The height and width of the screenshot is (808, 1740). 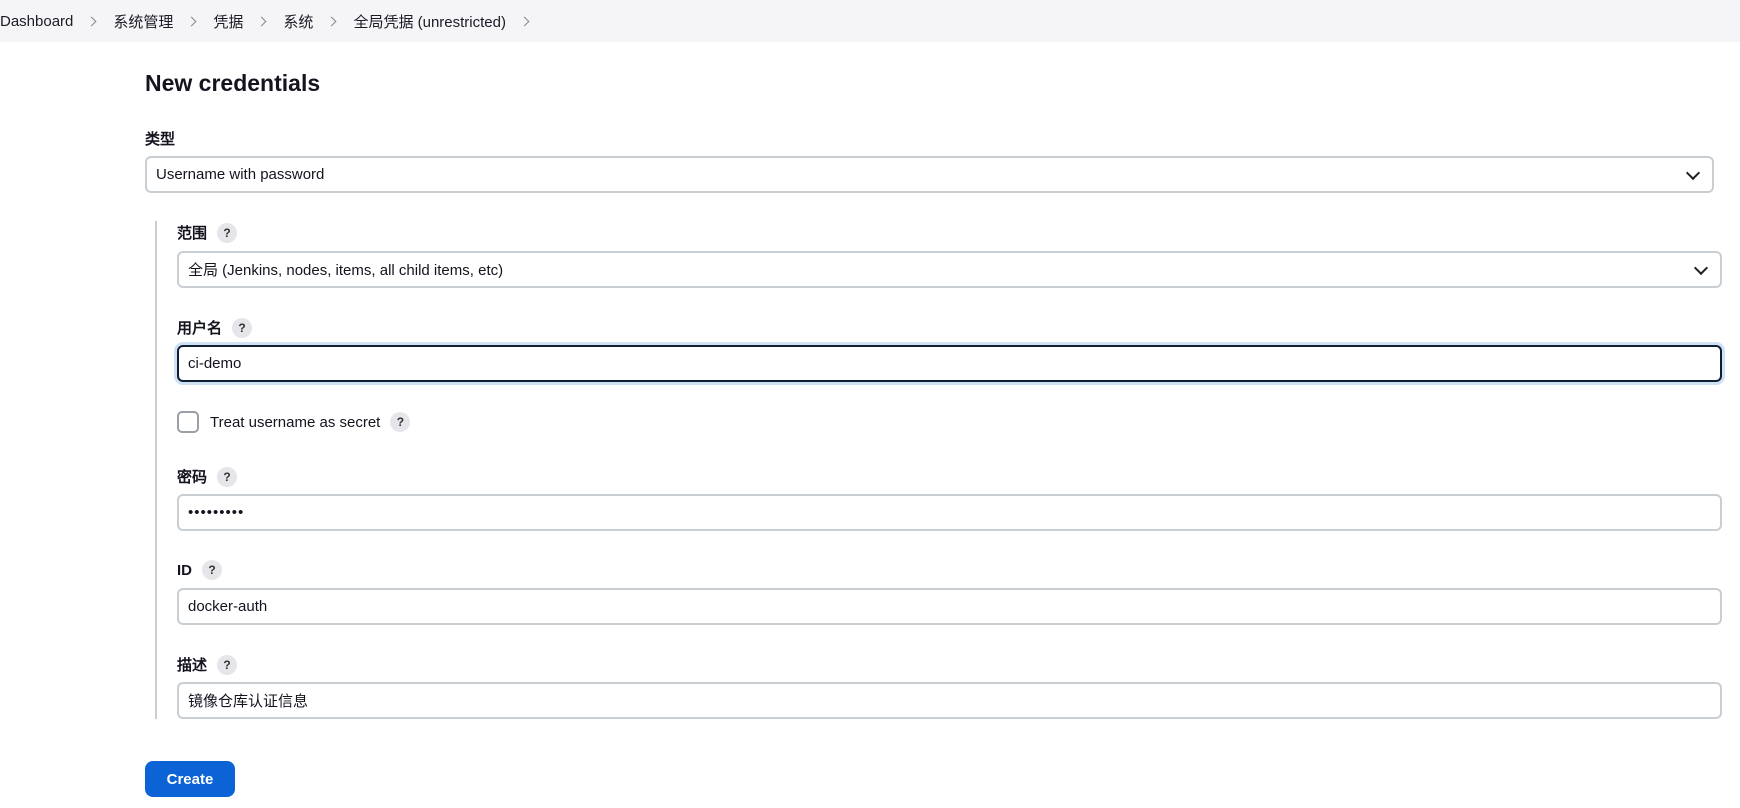 What do you see at coordinates (143, 21) in the screenshot?
I see `breadcrumb-item-system-management: 系统管理` at bounding box center [143, 21].